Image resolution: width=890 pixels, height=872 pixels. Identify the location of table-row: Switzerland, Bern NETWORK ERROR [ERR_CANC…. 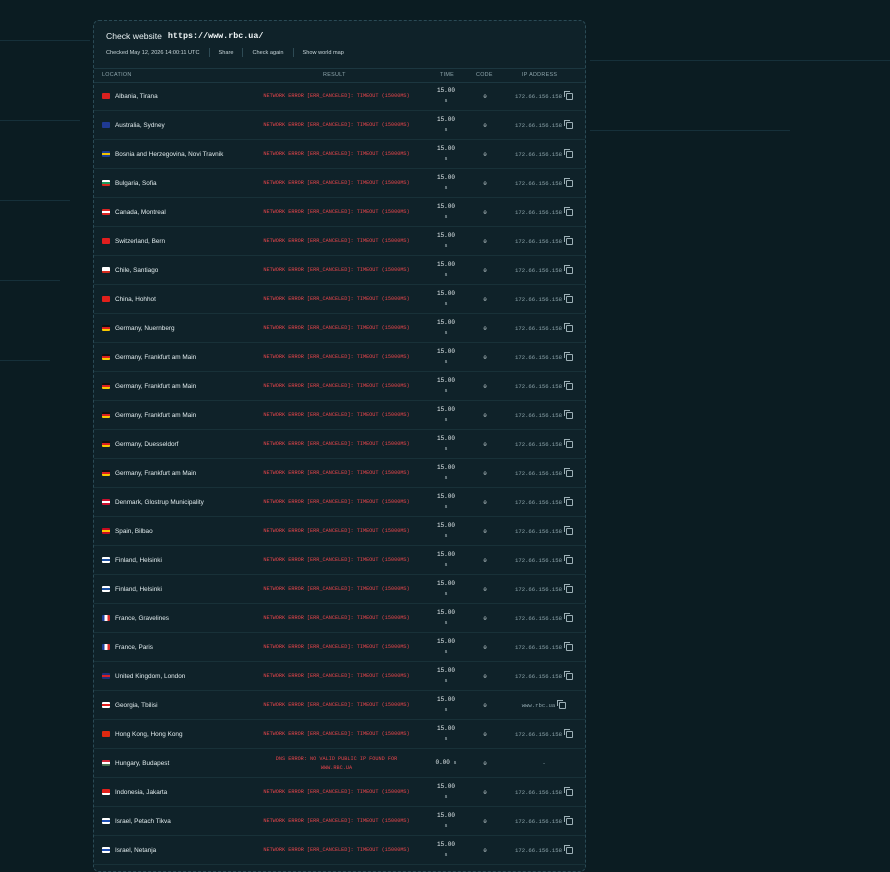
(339, 241).